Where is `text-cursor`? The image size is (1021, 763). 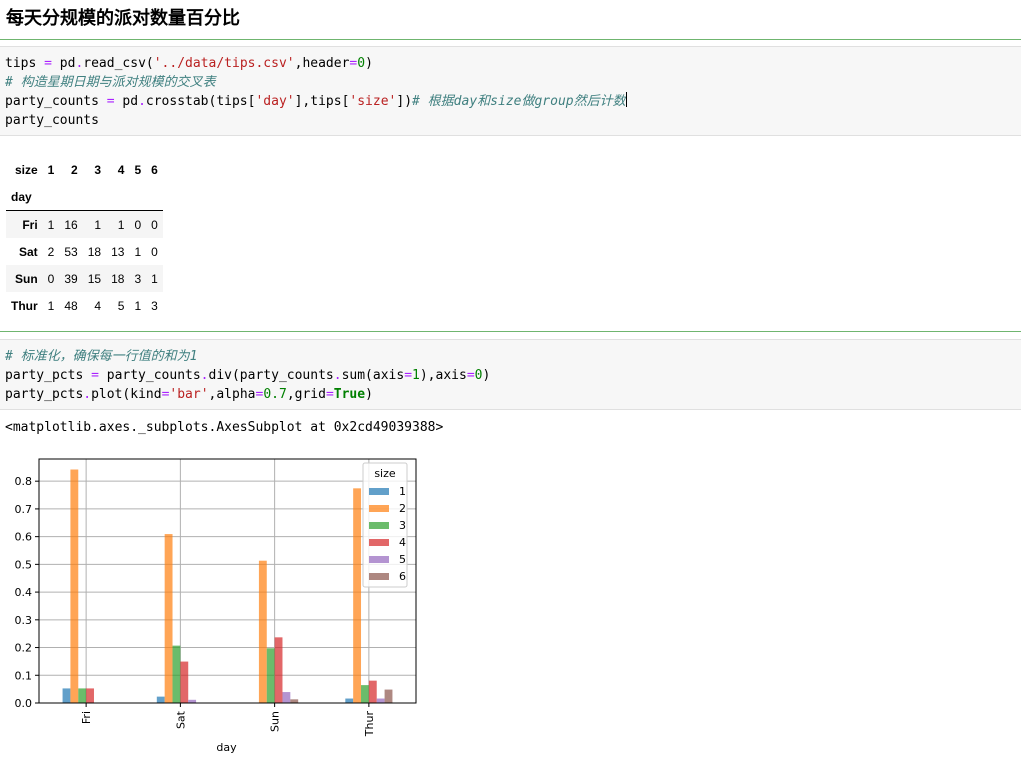
text-cursor is located at coordinates (626, 99).